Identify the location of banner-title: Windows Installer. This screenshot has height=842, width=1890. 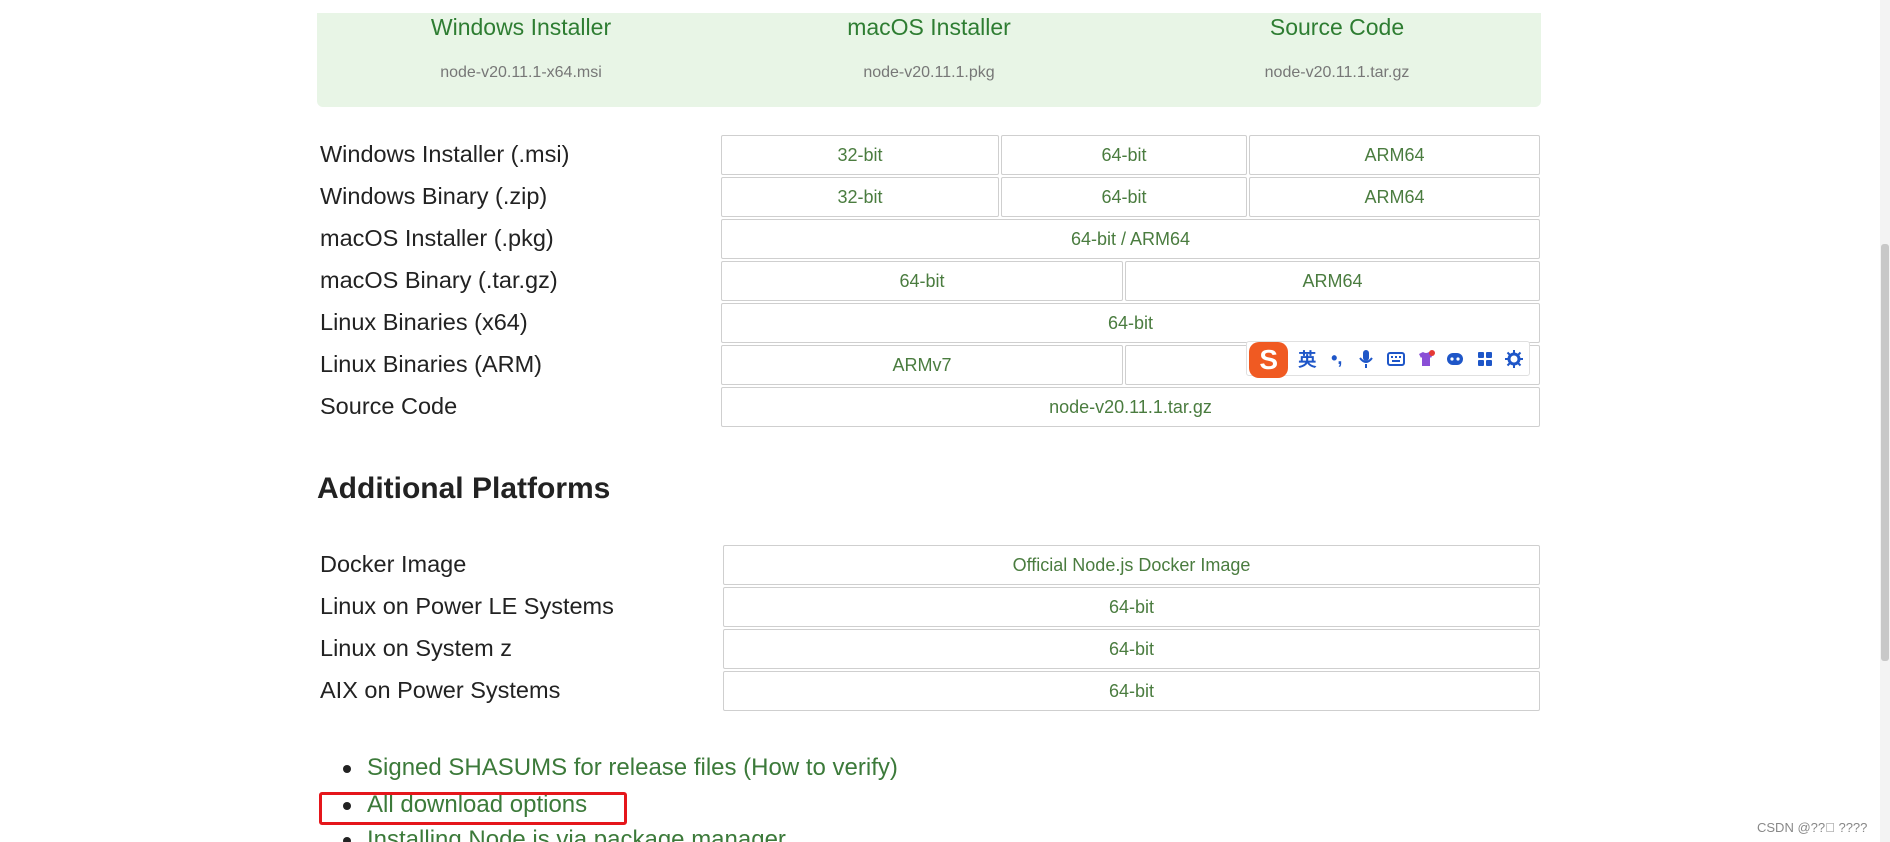
(521, 27).